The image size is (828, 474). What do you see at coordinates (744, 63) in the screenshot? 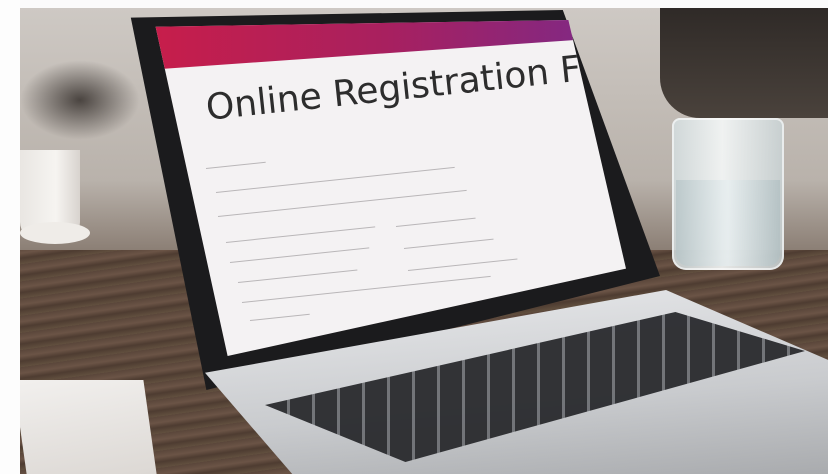
I see `background-object` at bounding box center [744, 63].